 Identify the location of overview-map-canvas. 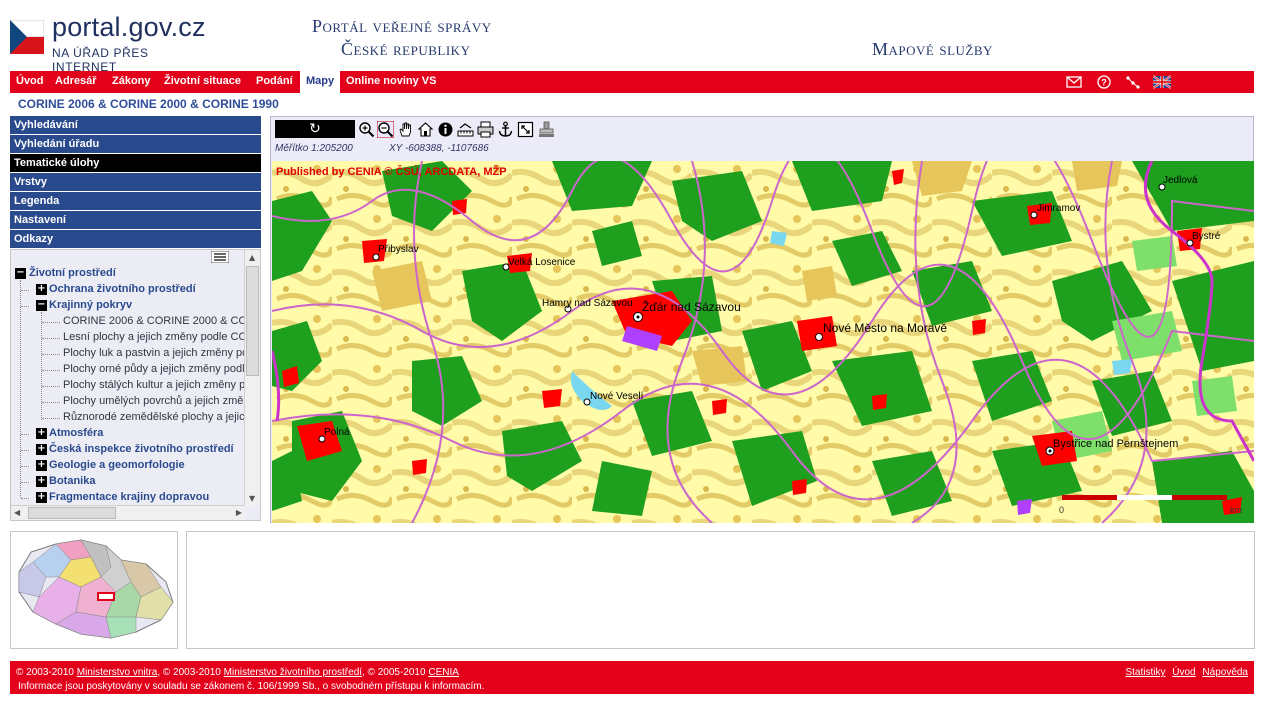
(94, 590).